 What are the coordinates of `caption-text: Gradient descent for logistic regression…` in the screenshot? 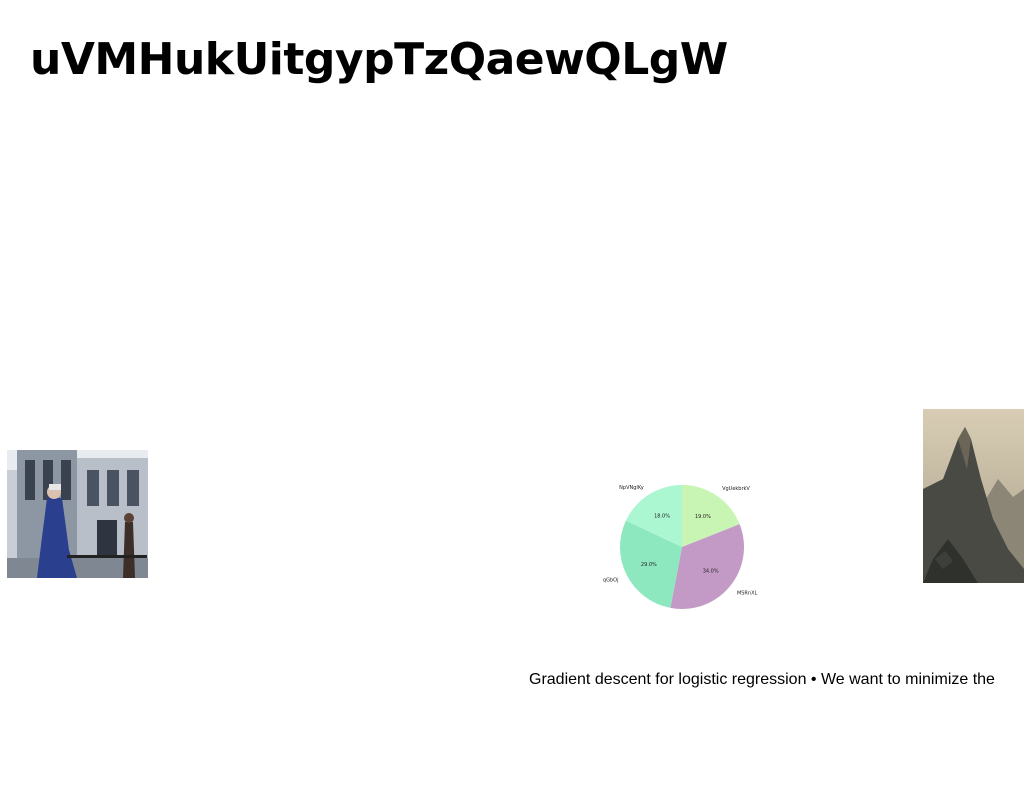 It's located at (762, 679).